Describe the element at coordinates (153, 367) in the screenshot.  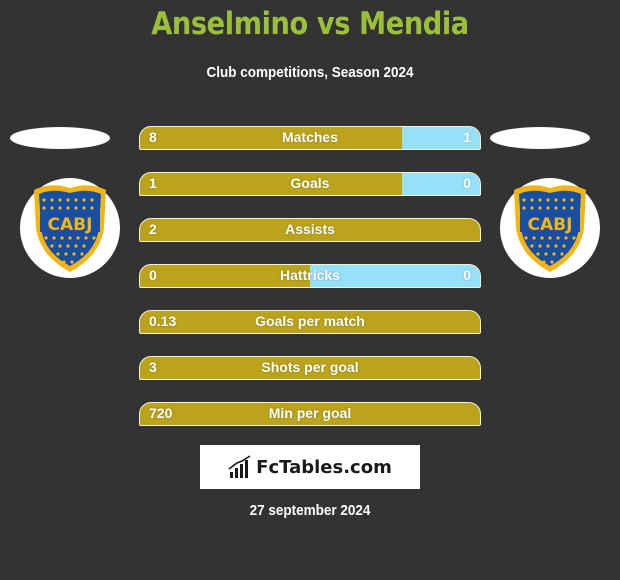
I see `left-value: 3` at that location.